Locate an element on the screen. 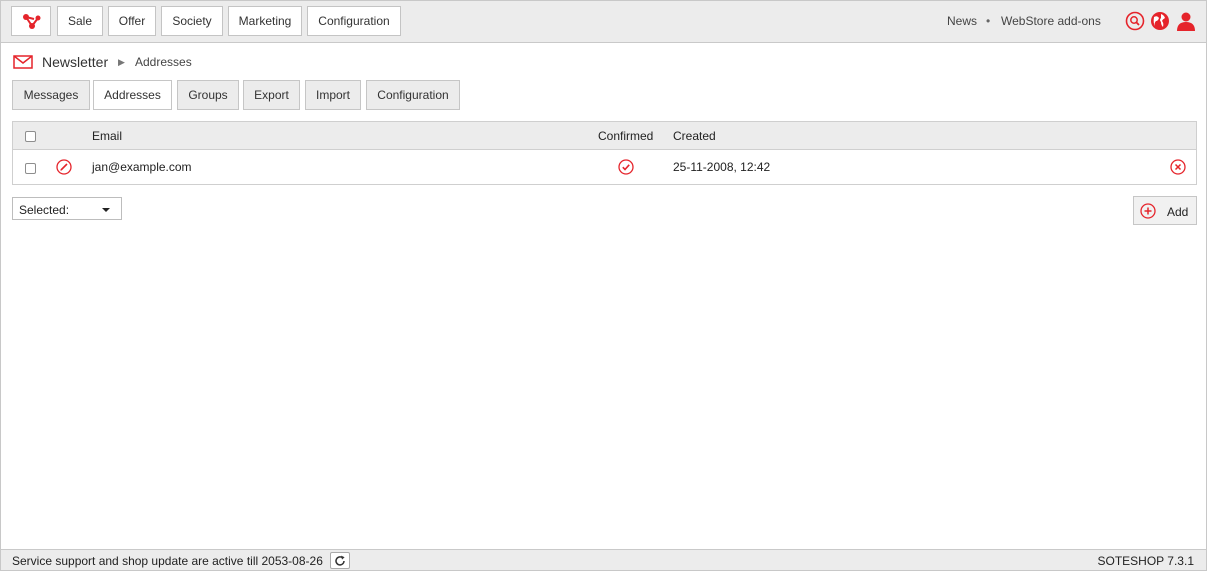 Image resolution: width=1207 pixels, height=571 pixels. breadcrumb-page: Addresses is located at coordinates (163, 62).